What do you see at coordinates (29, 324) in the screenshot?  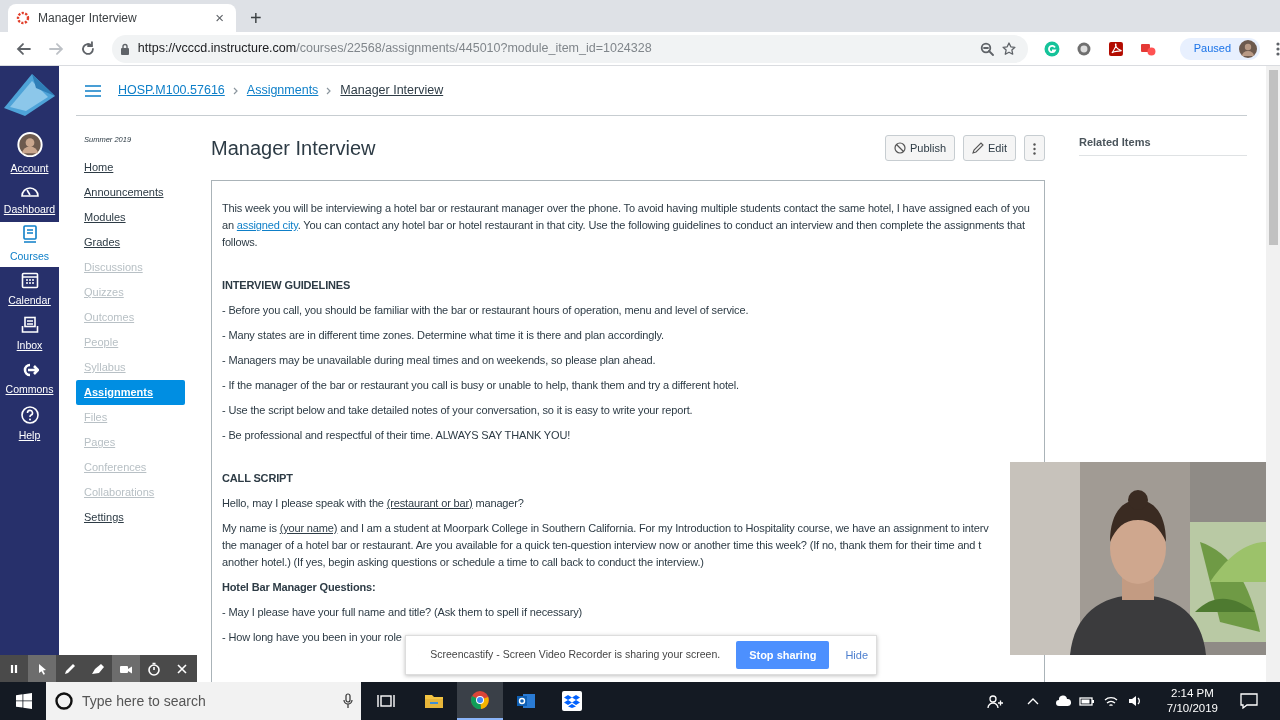 I see `inbox-icon` at bounding box center [29, 324].